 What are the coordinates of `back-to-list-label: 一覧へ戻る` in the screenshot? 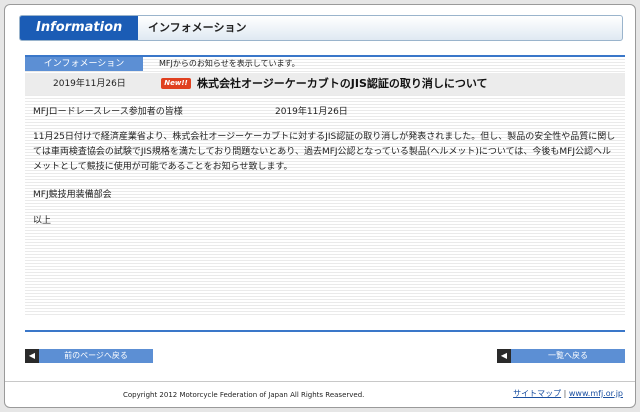 It's located at (568, 355).